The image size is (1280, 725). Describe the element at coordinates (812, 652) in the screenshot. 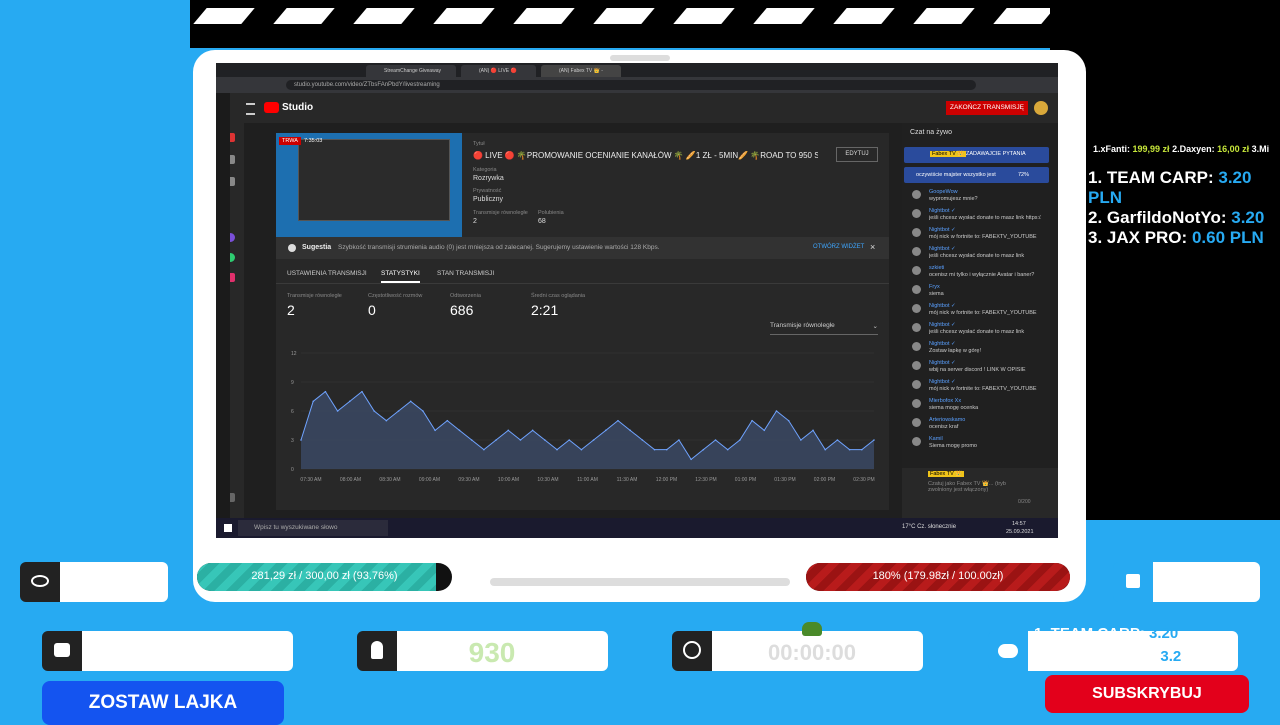

I see `timer-value: 00:00:00` at that location.